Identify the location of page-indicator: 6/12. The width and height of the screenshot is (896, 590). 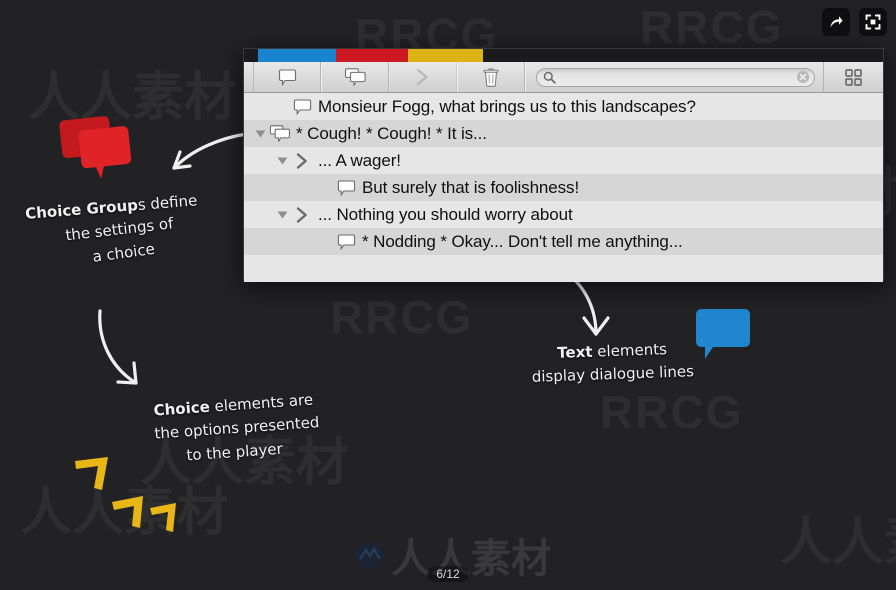
(448, 574).